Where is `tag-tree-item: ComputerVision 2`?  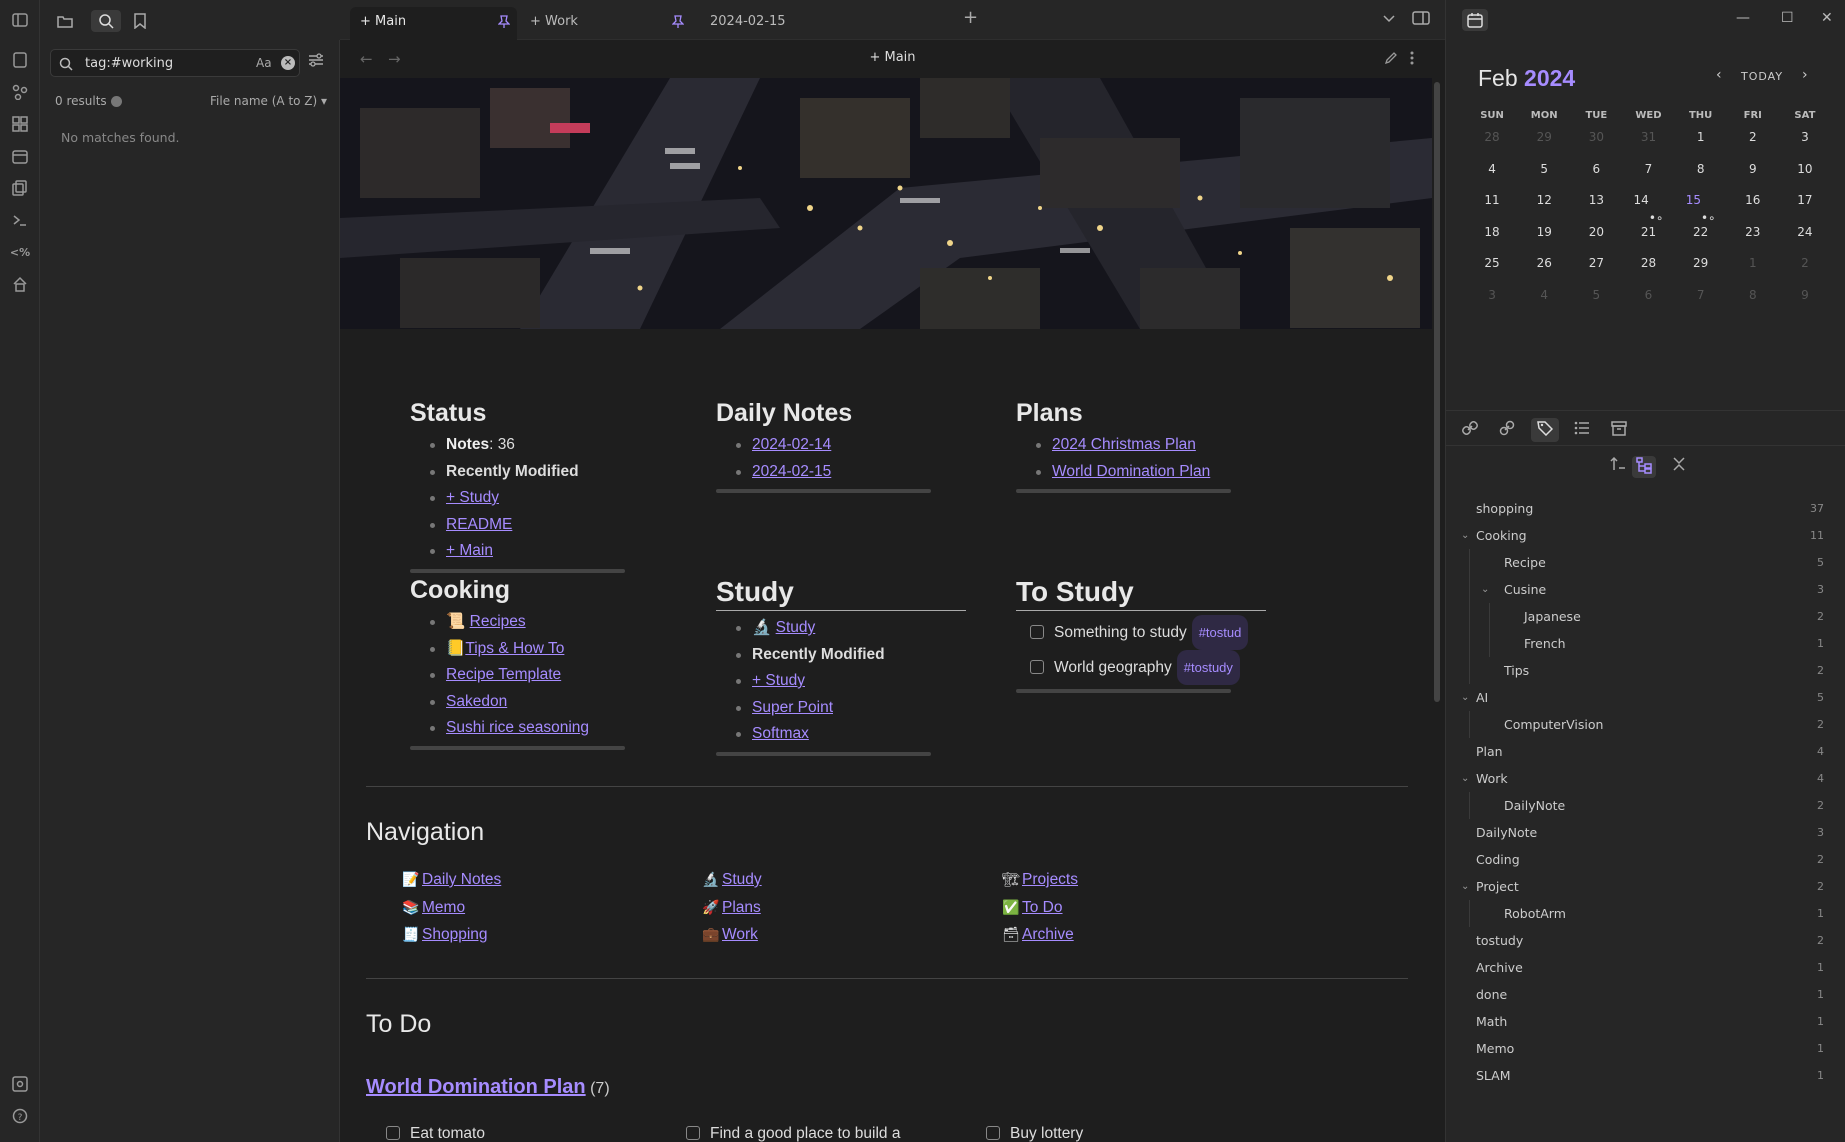
tag-tree-item: ComputerVision 2 is located at coordinates (1645, 724).